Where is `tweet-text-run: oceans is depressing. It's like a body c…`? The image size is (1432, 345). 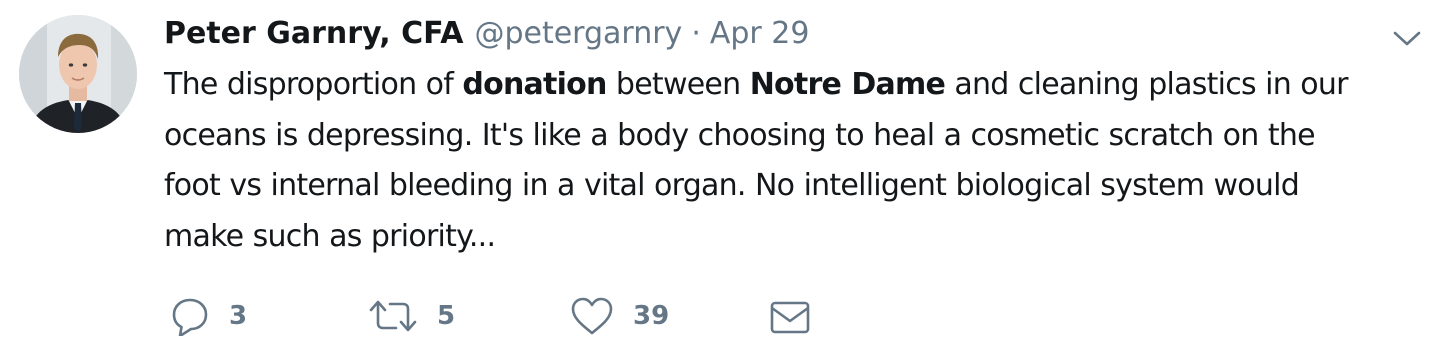
tweet-text-run: oceans is depressing. It's like a body c… is located at coordinates (740, 135).